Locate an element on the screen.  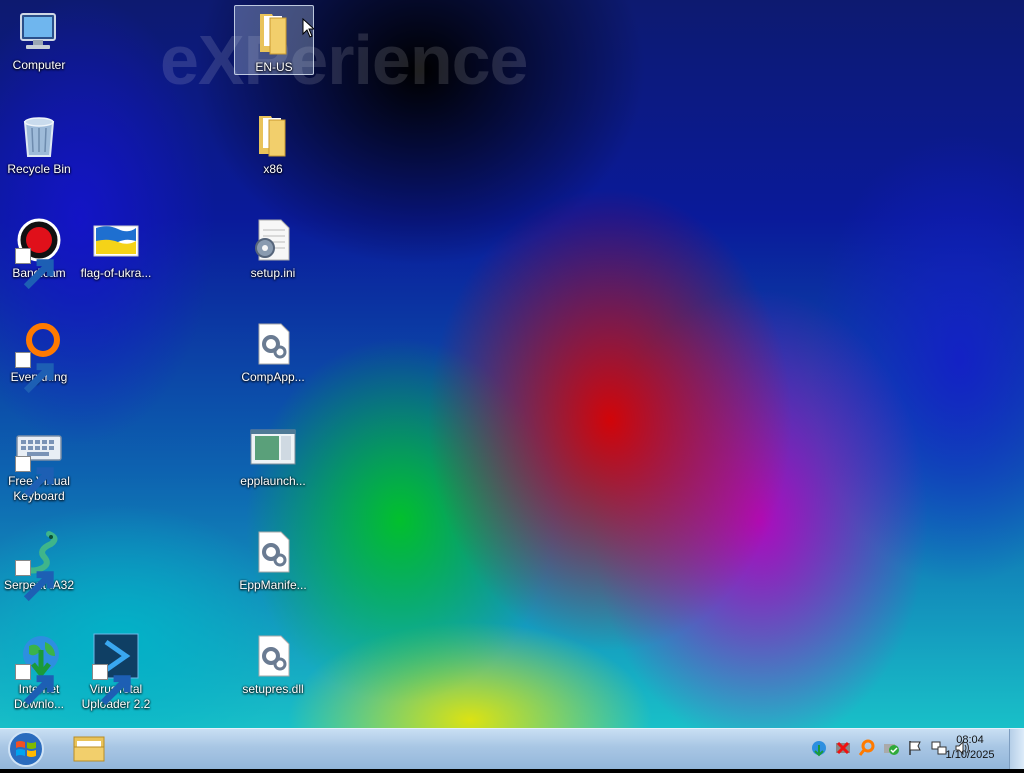
desktop-icon-everything: Everything is located at coordinates (39, 355).